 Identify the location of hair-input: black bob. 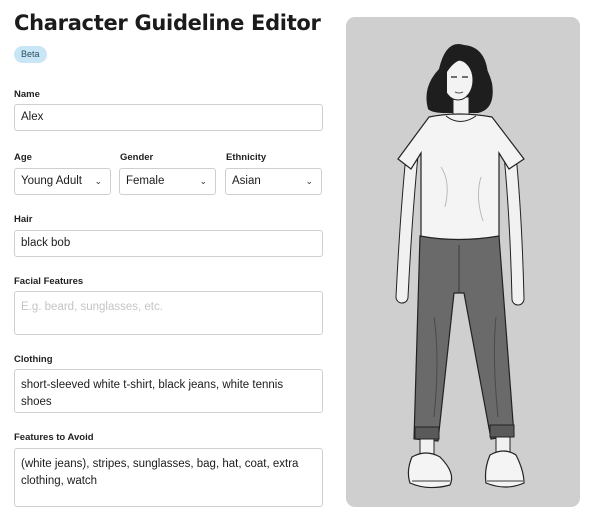
(168, 243).